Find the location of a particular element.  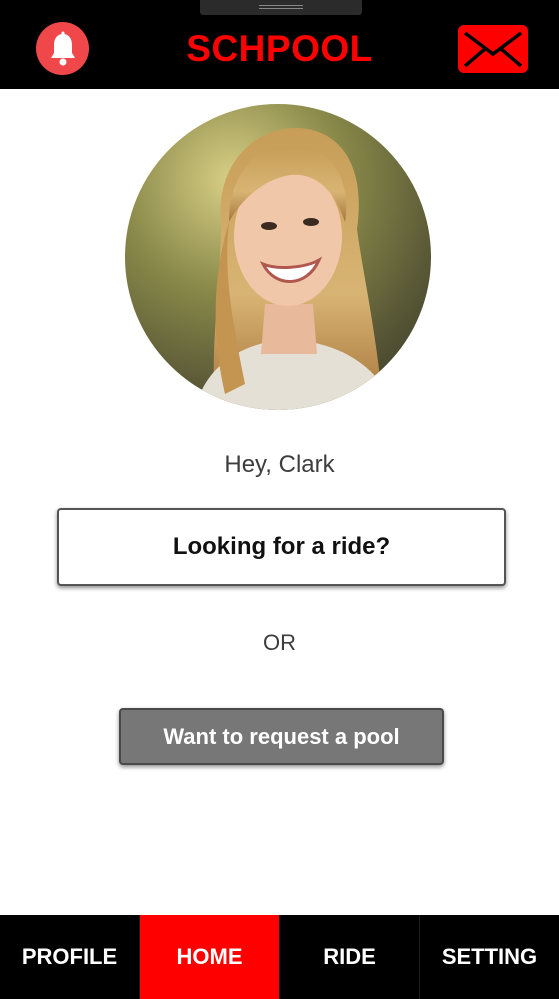

bottom-nav: PROFILE HOME RIDE SETTING is located at coordinates (279, 957).